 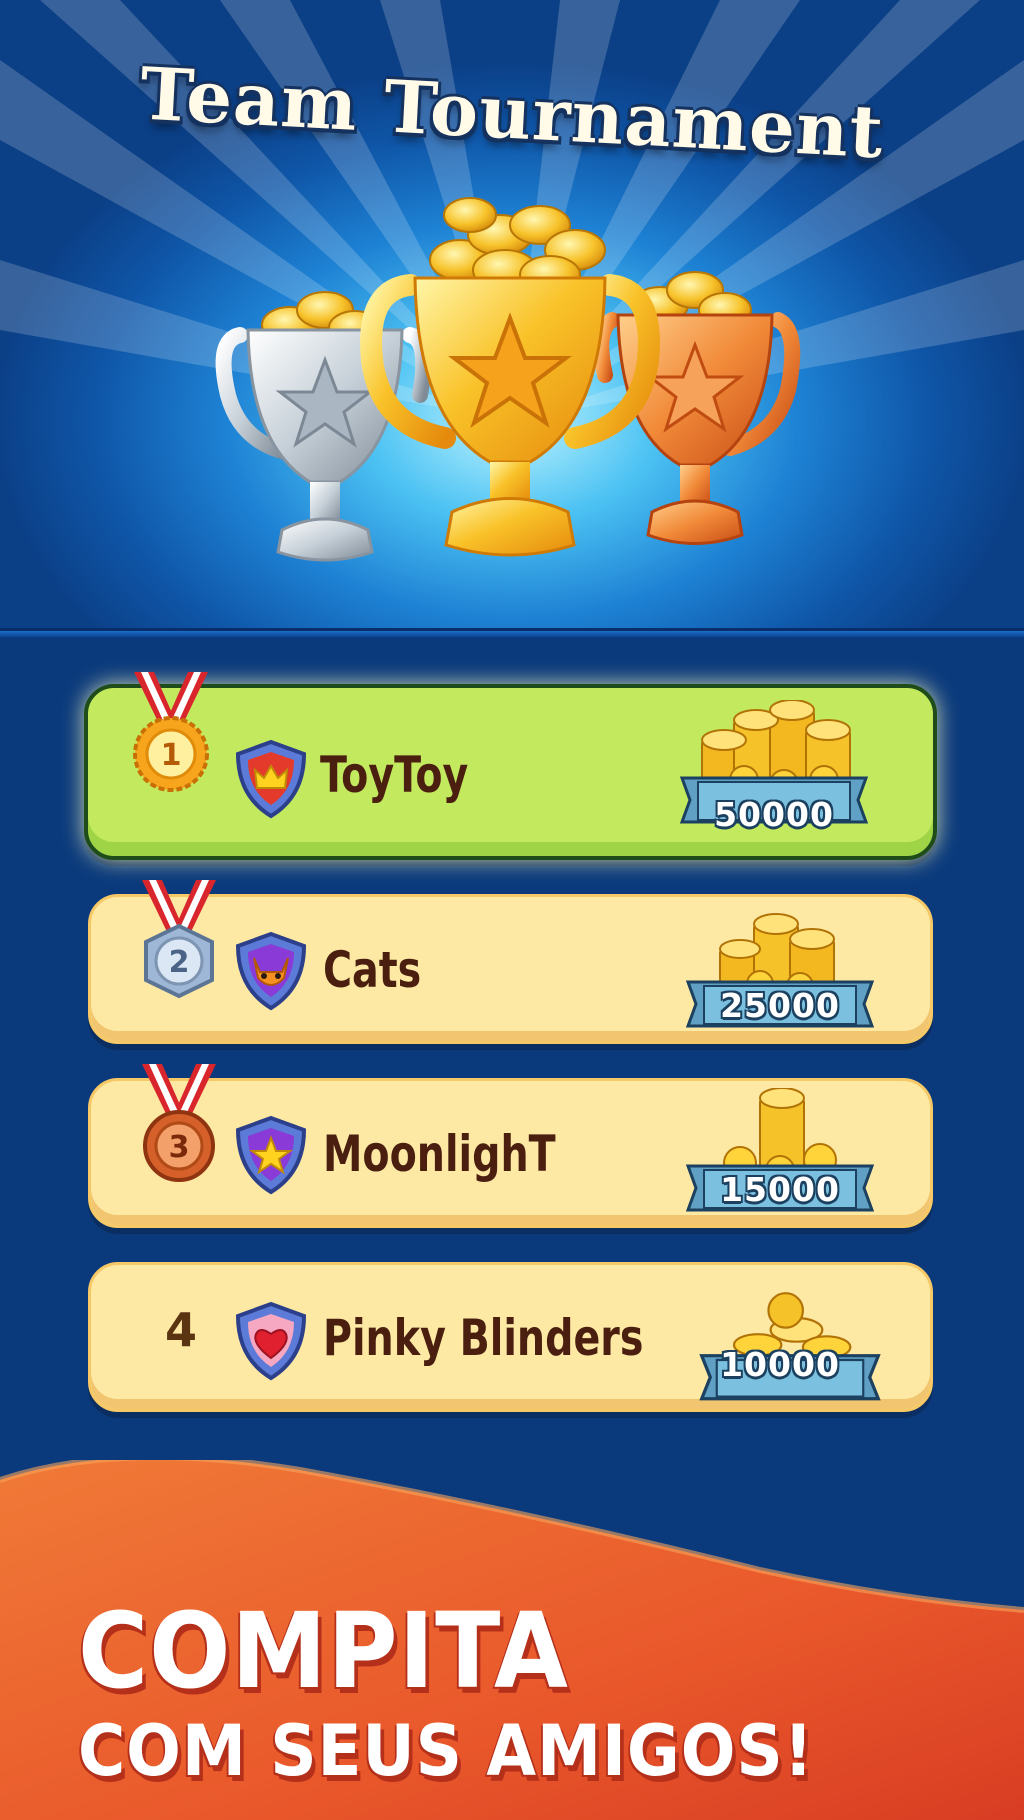 What do you see at coordinates (439, 1154) in the screenshot?
I see `team-name: MoonlighT` at bounding box center [439, 1154].